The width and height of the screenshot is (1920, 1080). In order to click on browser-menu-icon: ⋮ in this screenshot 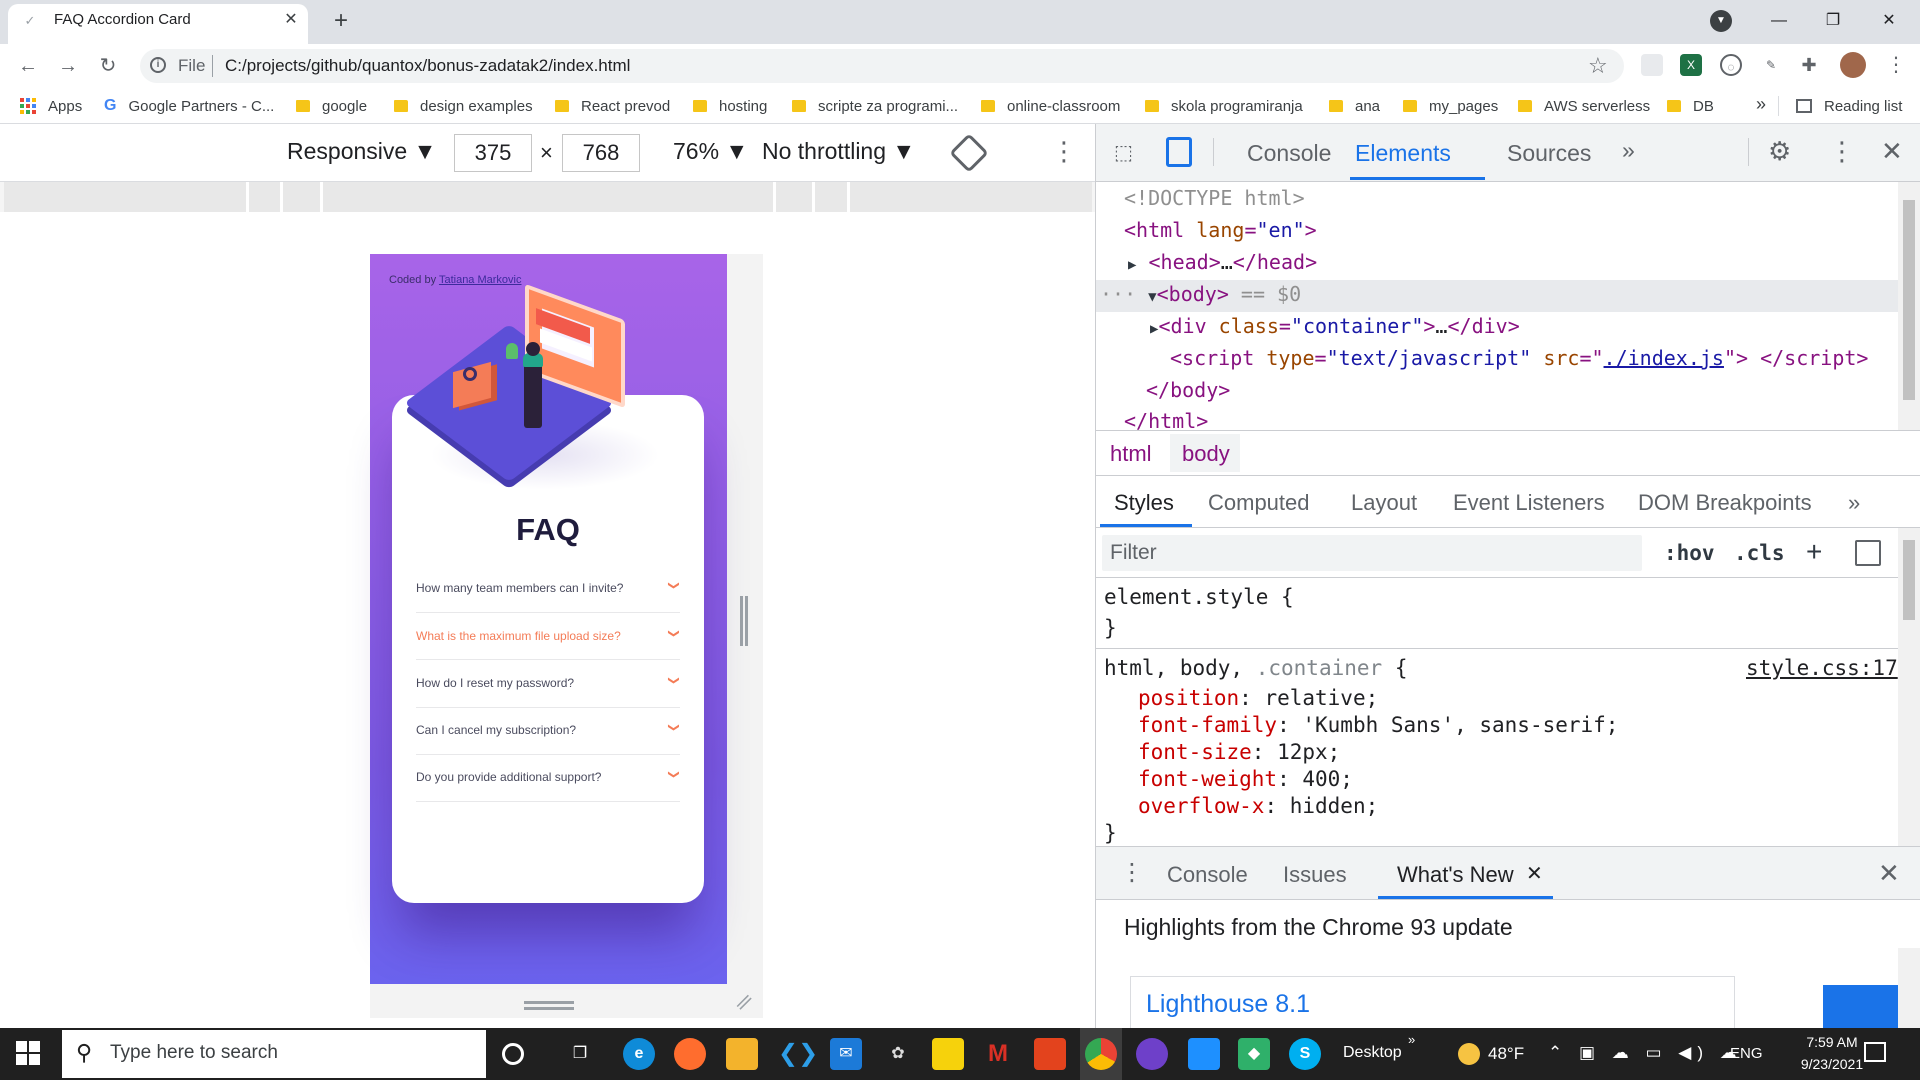, I will do `click(1896, 64)`.